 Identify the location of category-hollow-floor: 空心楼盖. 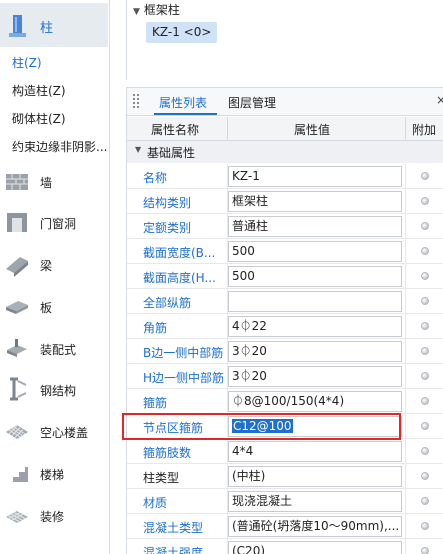
(54, 432).